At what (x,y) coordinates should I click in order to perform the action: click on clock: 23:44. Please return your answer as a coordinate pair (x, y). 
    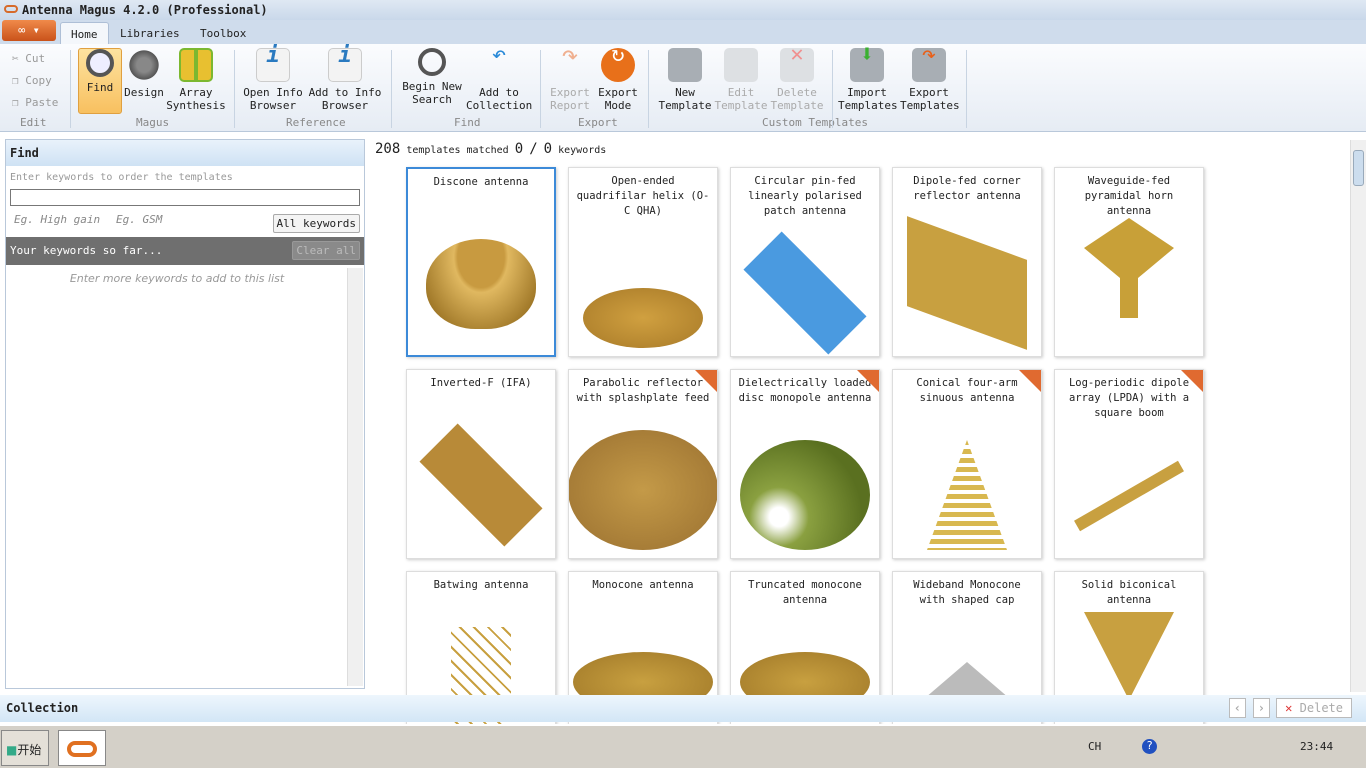
    Looking at the image, I should click on (1317, 746).